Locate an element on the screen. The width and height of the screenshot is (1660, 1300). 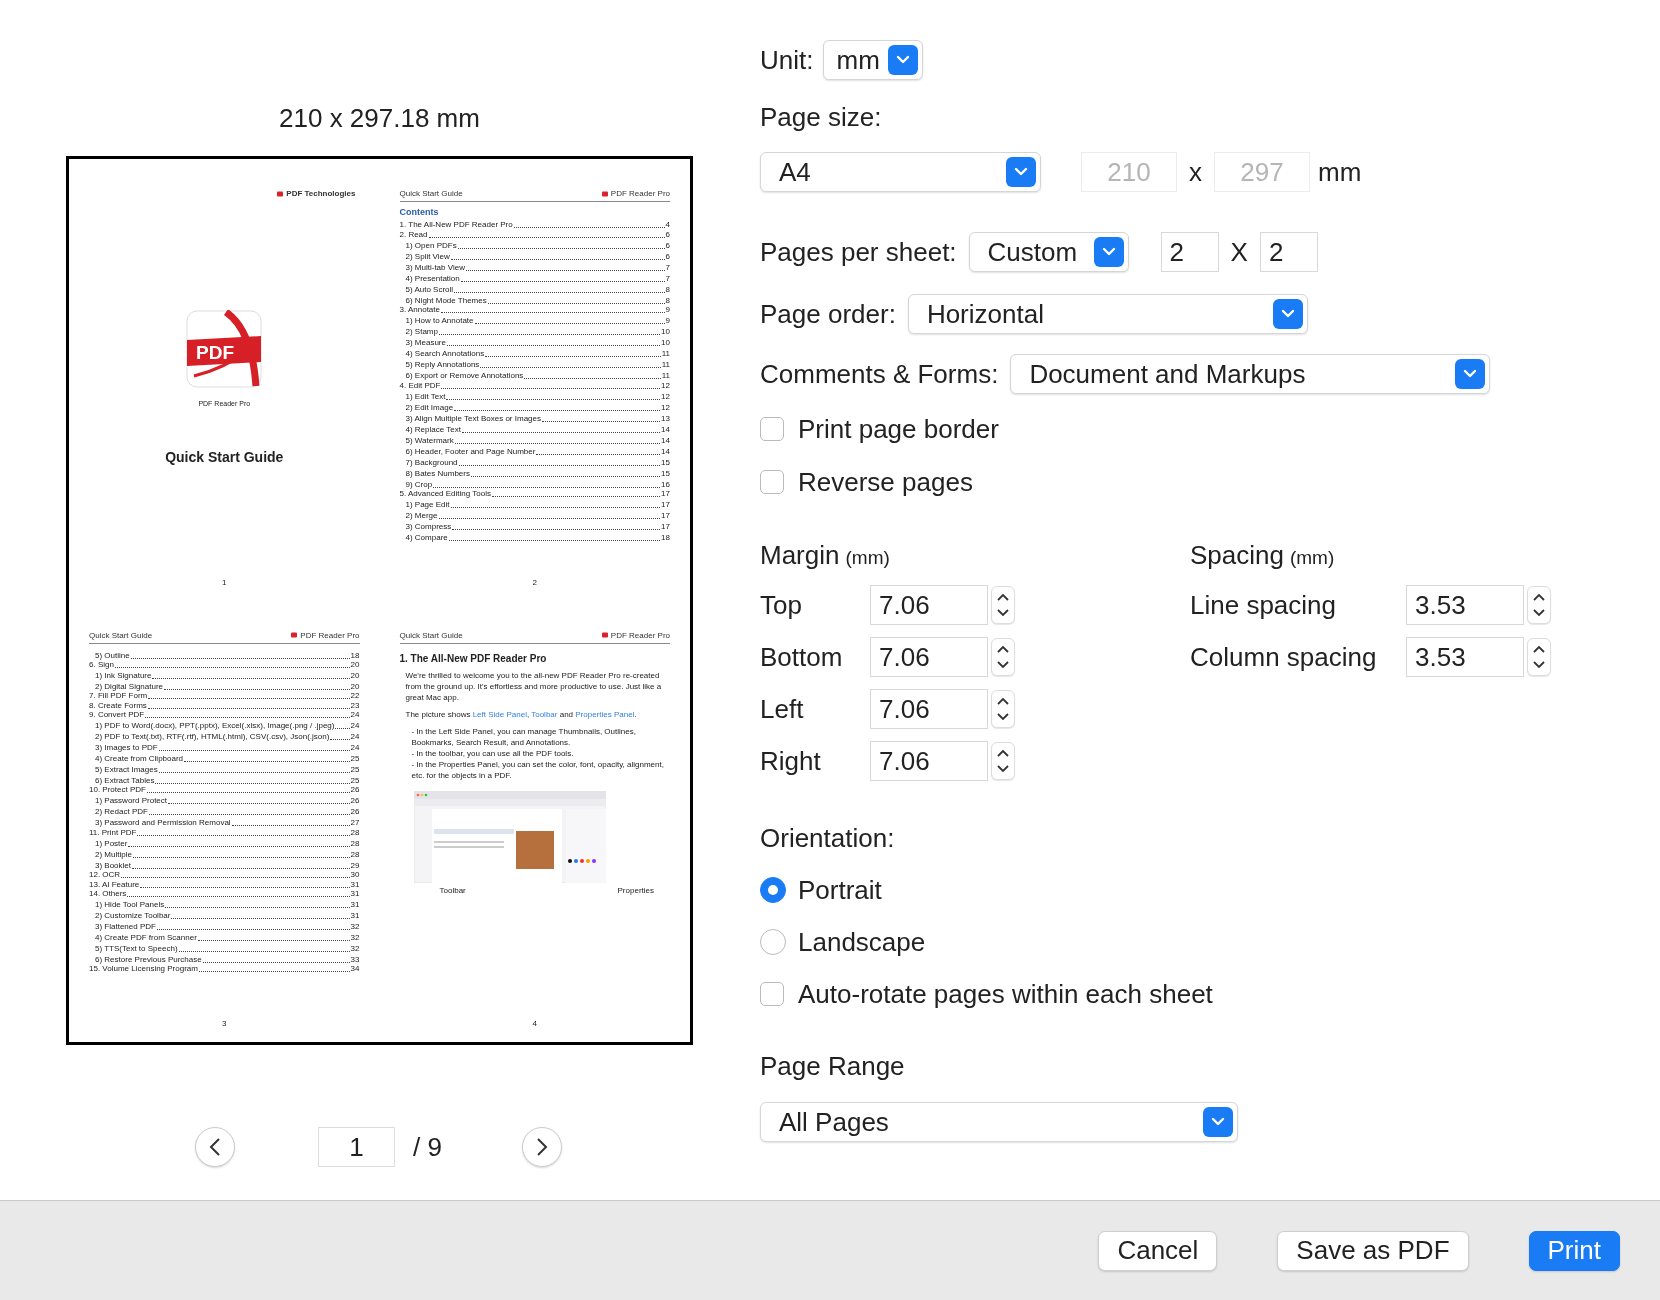
toc-entry: 6) Export or Remove Annotations 11 is located at coordinates (537, 375).